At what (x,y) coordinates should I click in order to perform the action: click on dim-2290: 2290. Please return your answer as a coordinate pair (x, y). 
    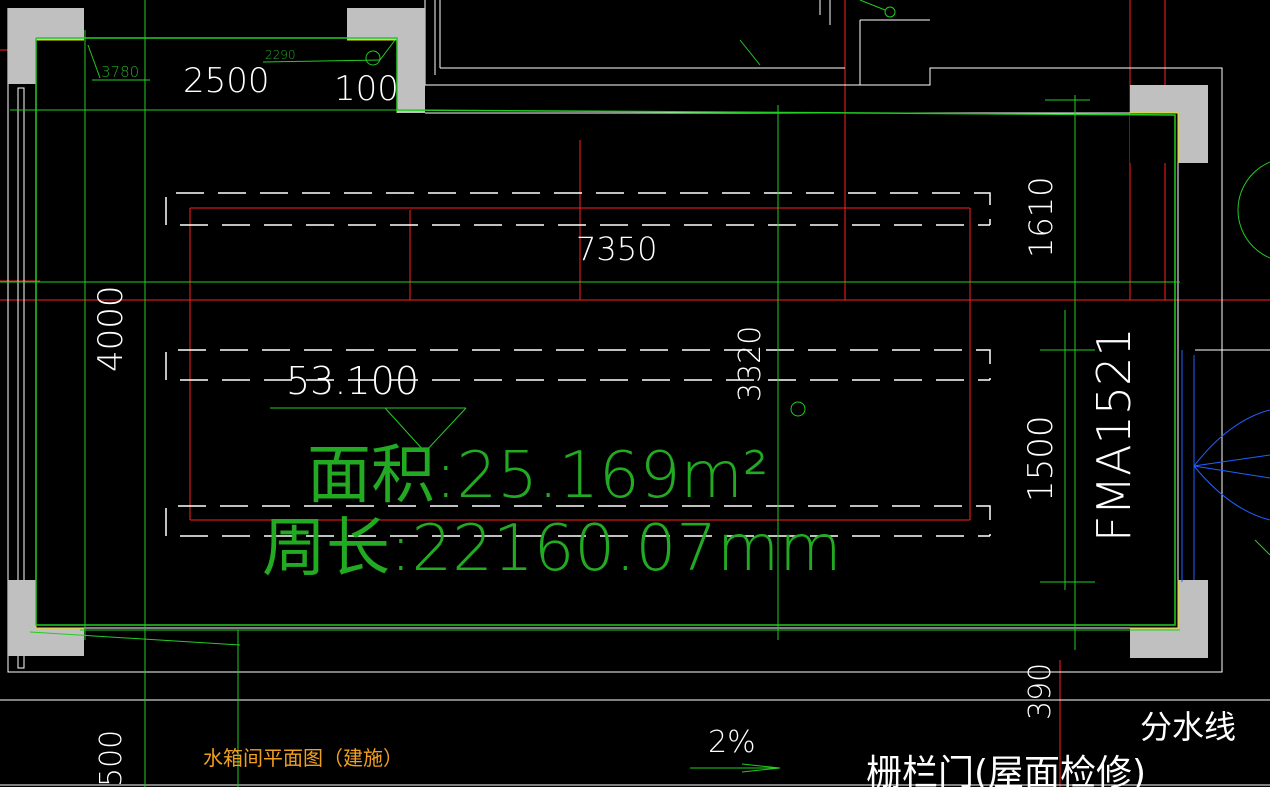
    Looking at the image, I should click on (280, 55).